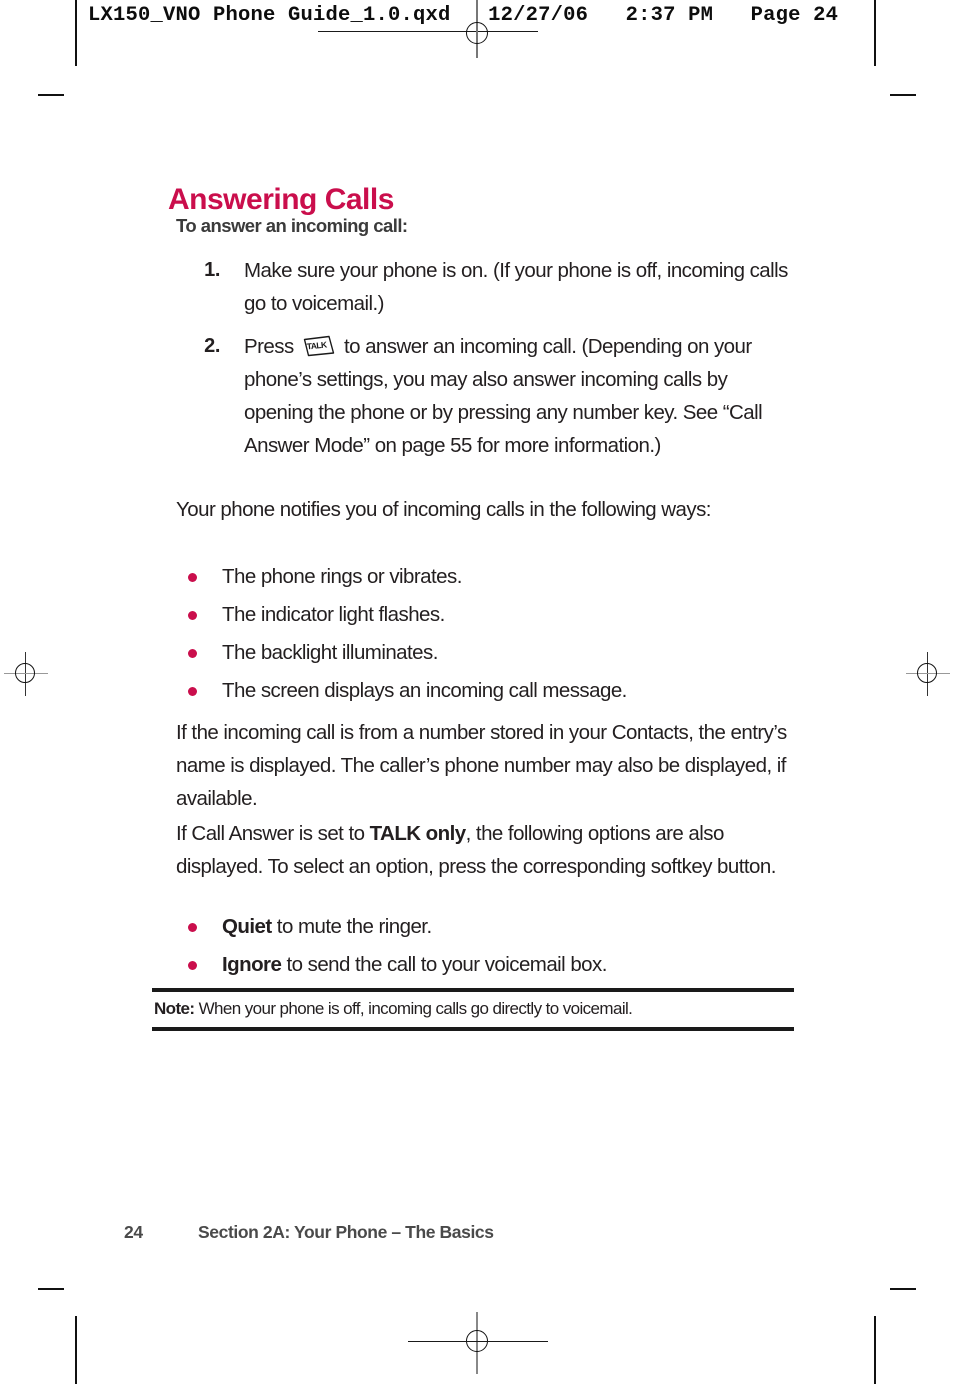  What do you see at coordinates (928, 674) in the screenshot?
I see `registration-mark-right` at bounding box center [928, 674].